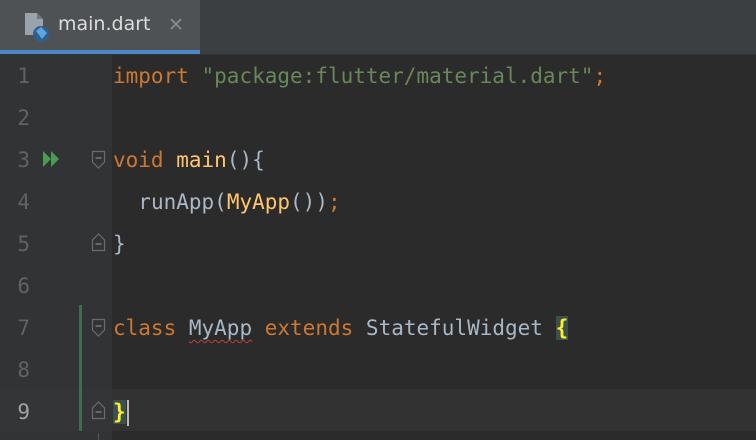 The image size is (756, 440). What do you see at coordinates (201, 160) in the screenshot?
I see `function-name-token: main` at bounding box center [201, 160].